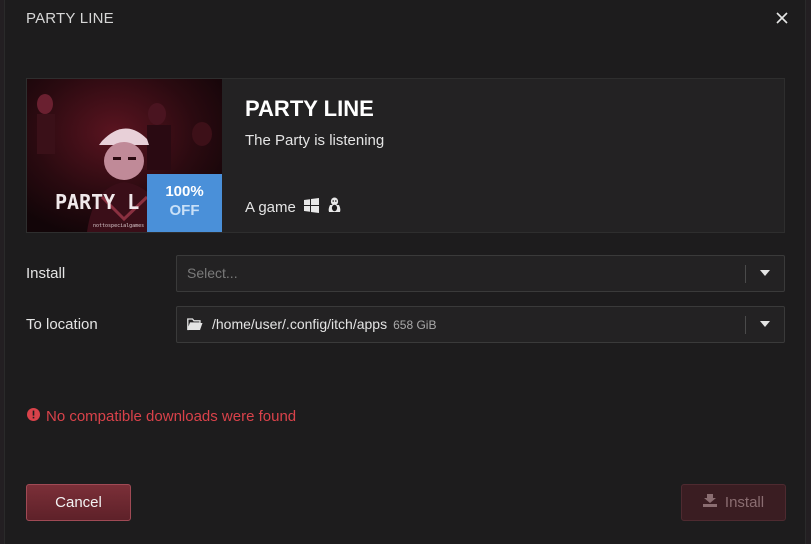 Image resolution: width=811 pixels, height=544 pixels. Describe the element at coordinates (270, 207) in the screenshot. I see `game-type-label: A game` at that location.